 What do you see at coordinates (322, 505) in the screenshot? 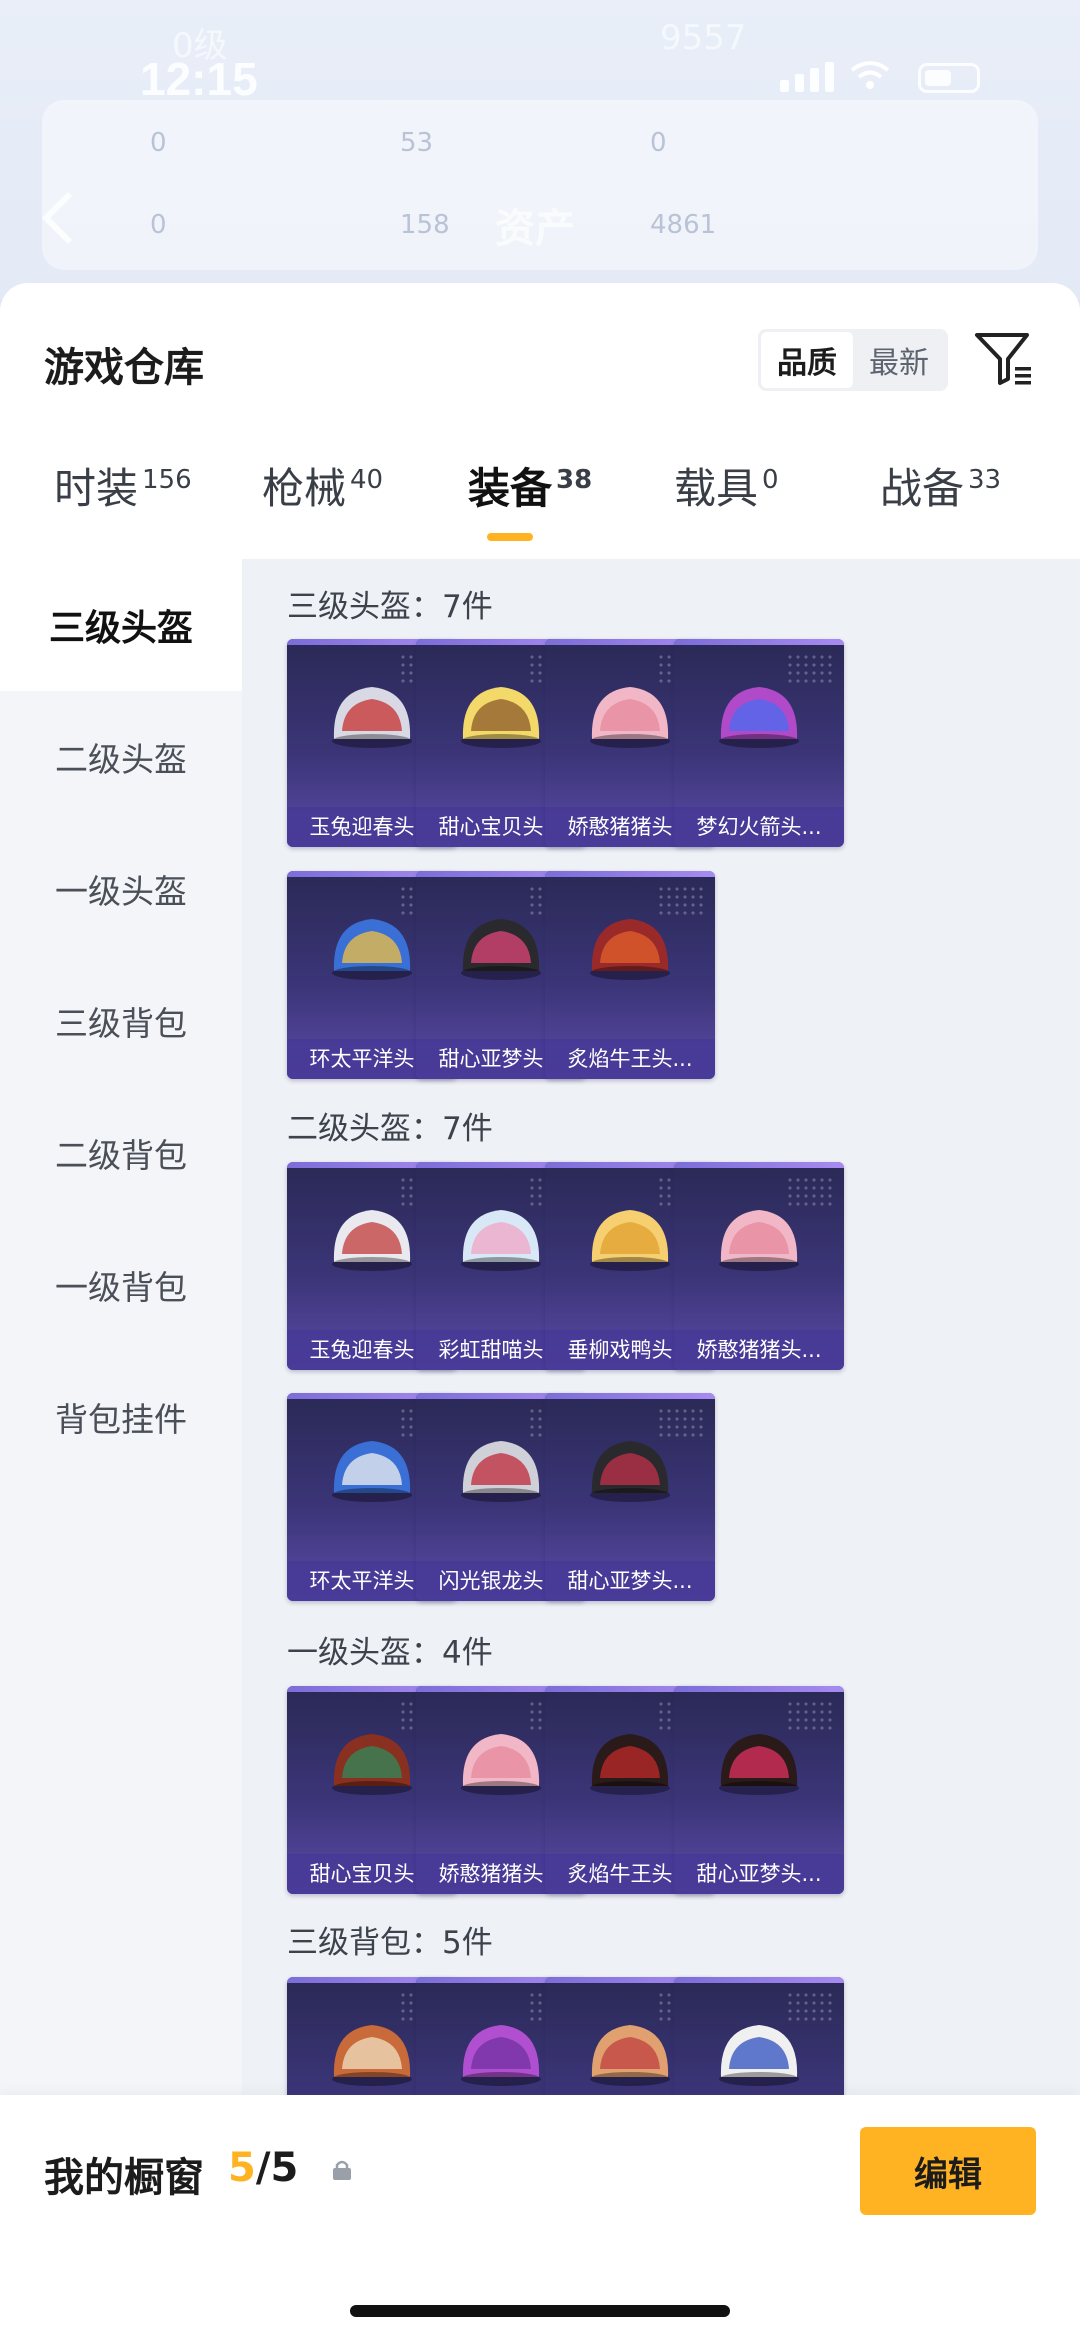
I see `tab-firearms: 枪械 40` at bounding box center [322, 505].